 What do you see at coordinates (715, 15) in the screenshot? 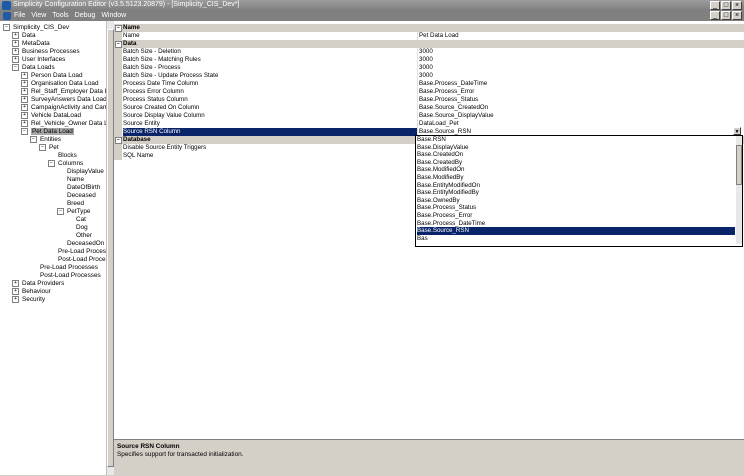
I see `mdi-minimize-button: _` at bounding box center [715, 15].